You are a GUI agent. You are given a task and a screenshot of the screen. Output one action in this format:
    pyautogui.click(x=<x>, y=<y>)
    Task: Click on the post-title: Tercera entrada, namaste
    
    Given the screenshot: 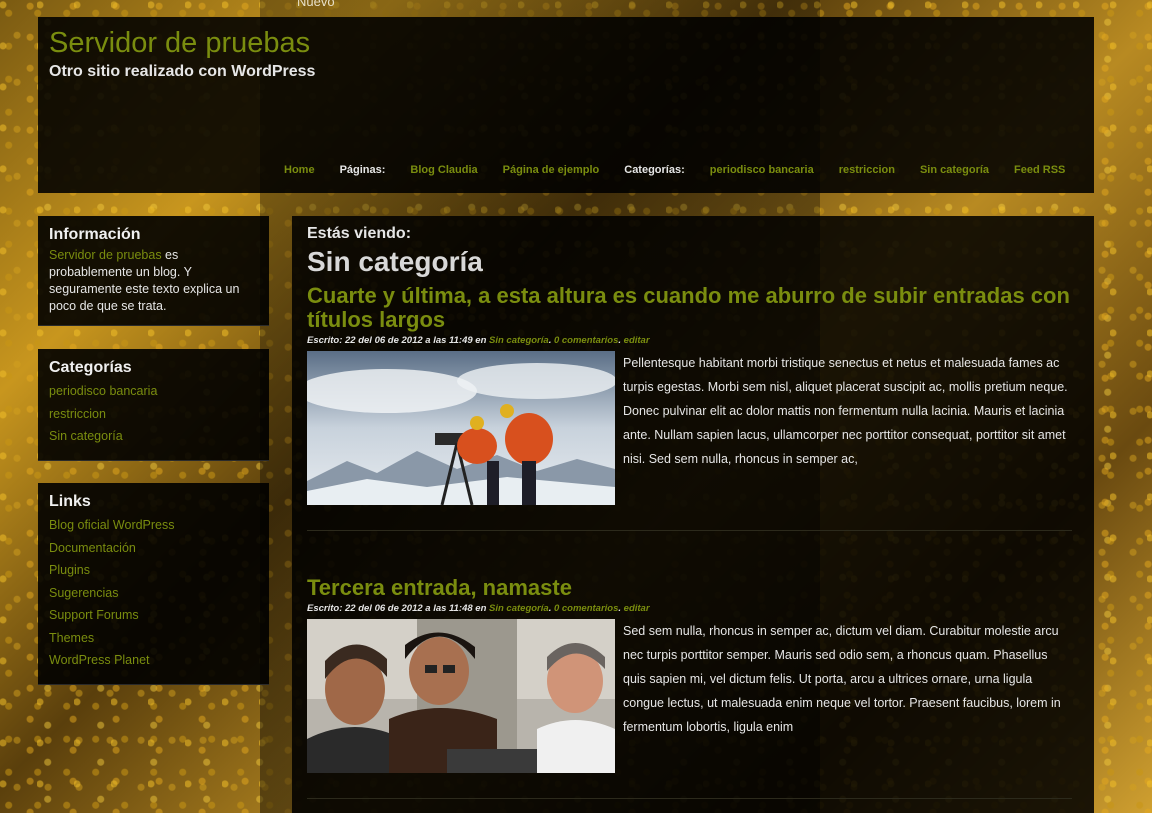 What is the action you would take?
    pyautogui.click(x=689, y=588)
    